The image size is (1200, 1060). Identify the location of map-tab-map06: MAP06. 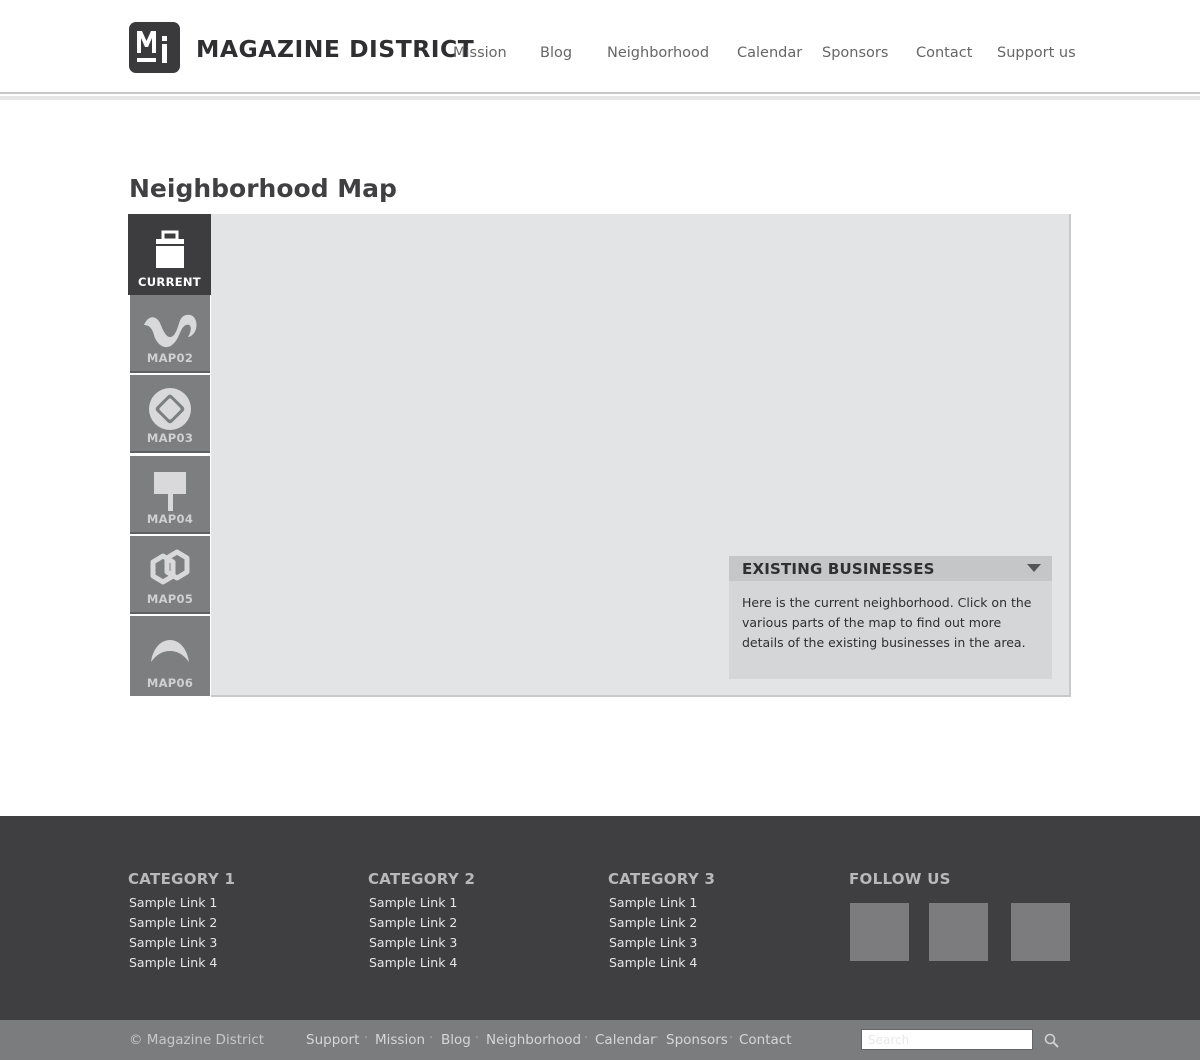
(170, 656).